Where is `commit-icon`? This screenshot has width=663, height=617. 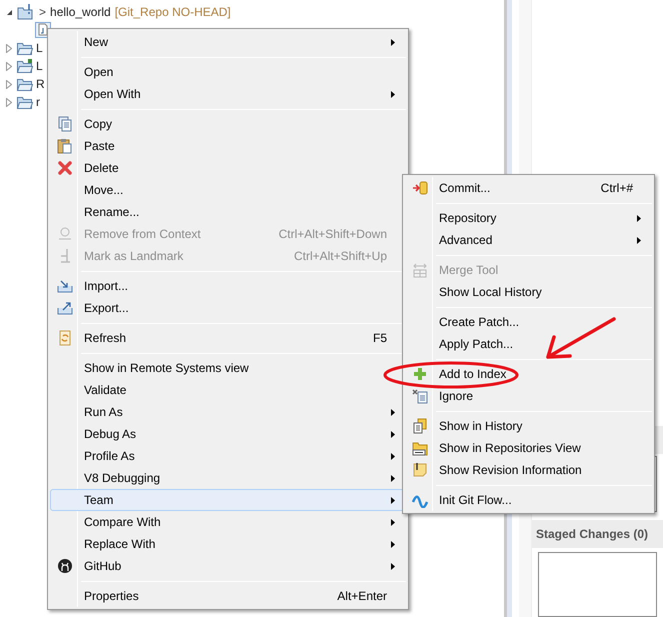
commit-icon is located at coordinates (420, 188).